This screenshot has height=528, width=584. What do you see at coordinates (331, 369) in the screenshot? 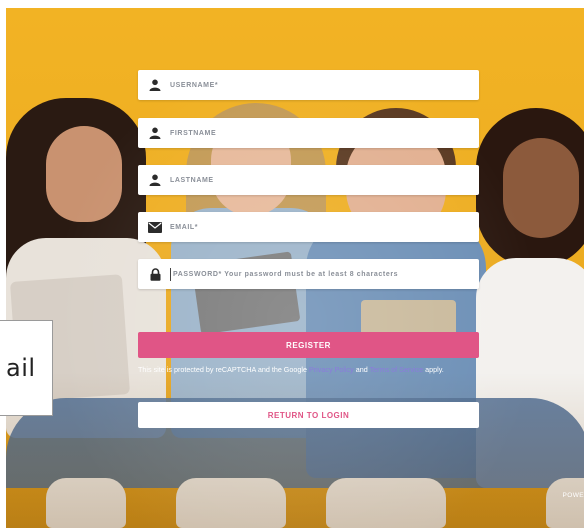
I see `privacy-policy-link: Privacy Policy` at bounding box center [331, 369].